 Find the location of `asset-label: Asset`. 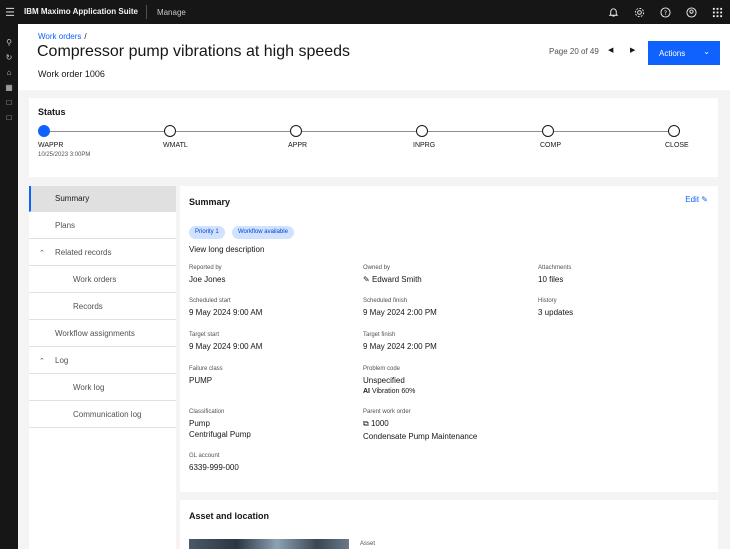

asset-label: Asset is located at coordinates (368, 544).